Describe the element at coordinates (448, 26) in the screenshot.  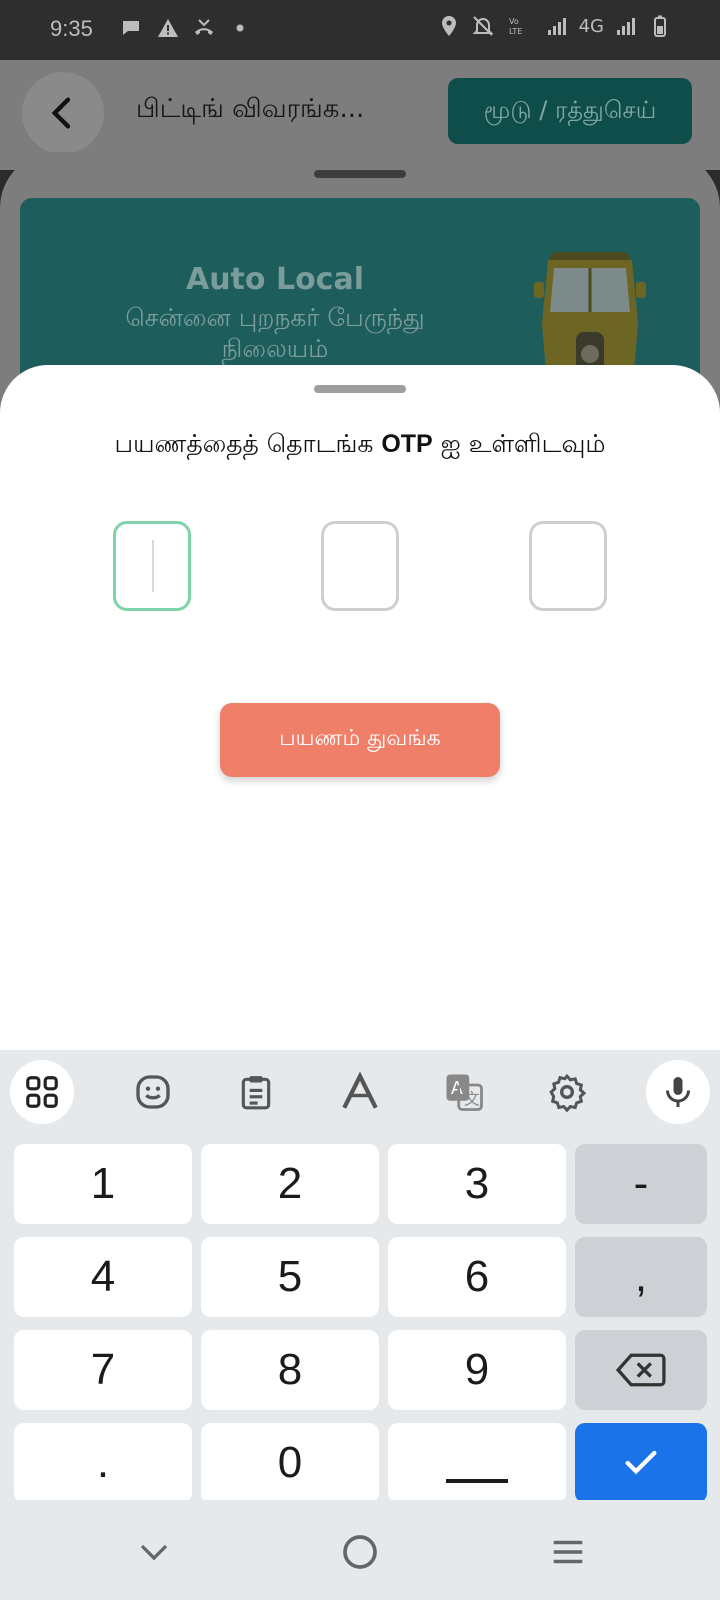
I see `location-icon` at that location.